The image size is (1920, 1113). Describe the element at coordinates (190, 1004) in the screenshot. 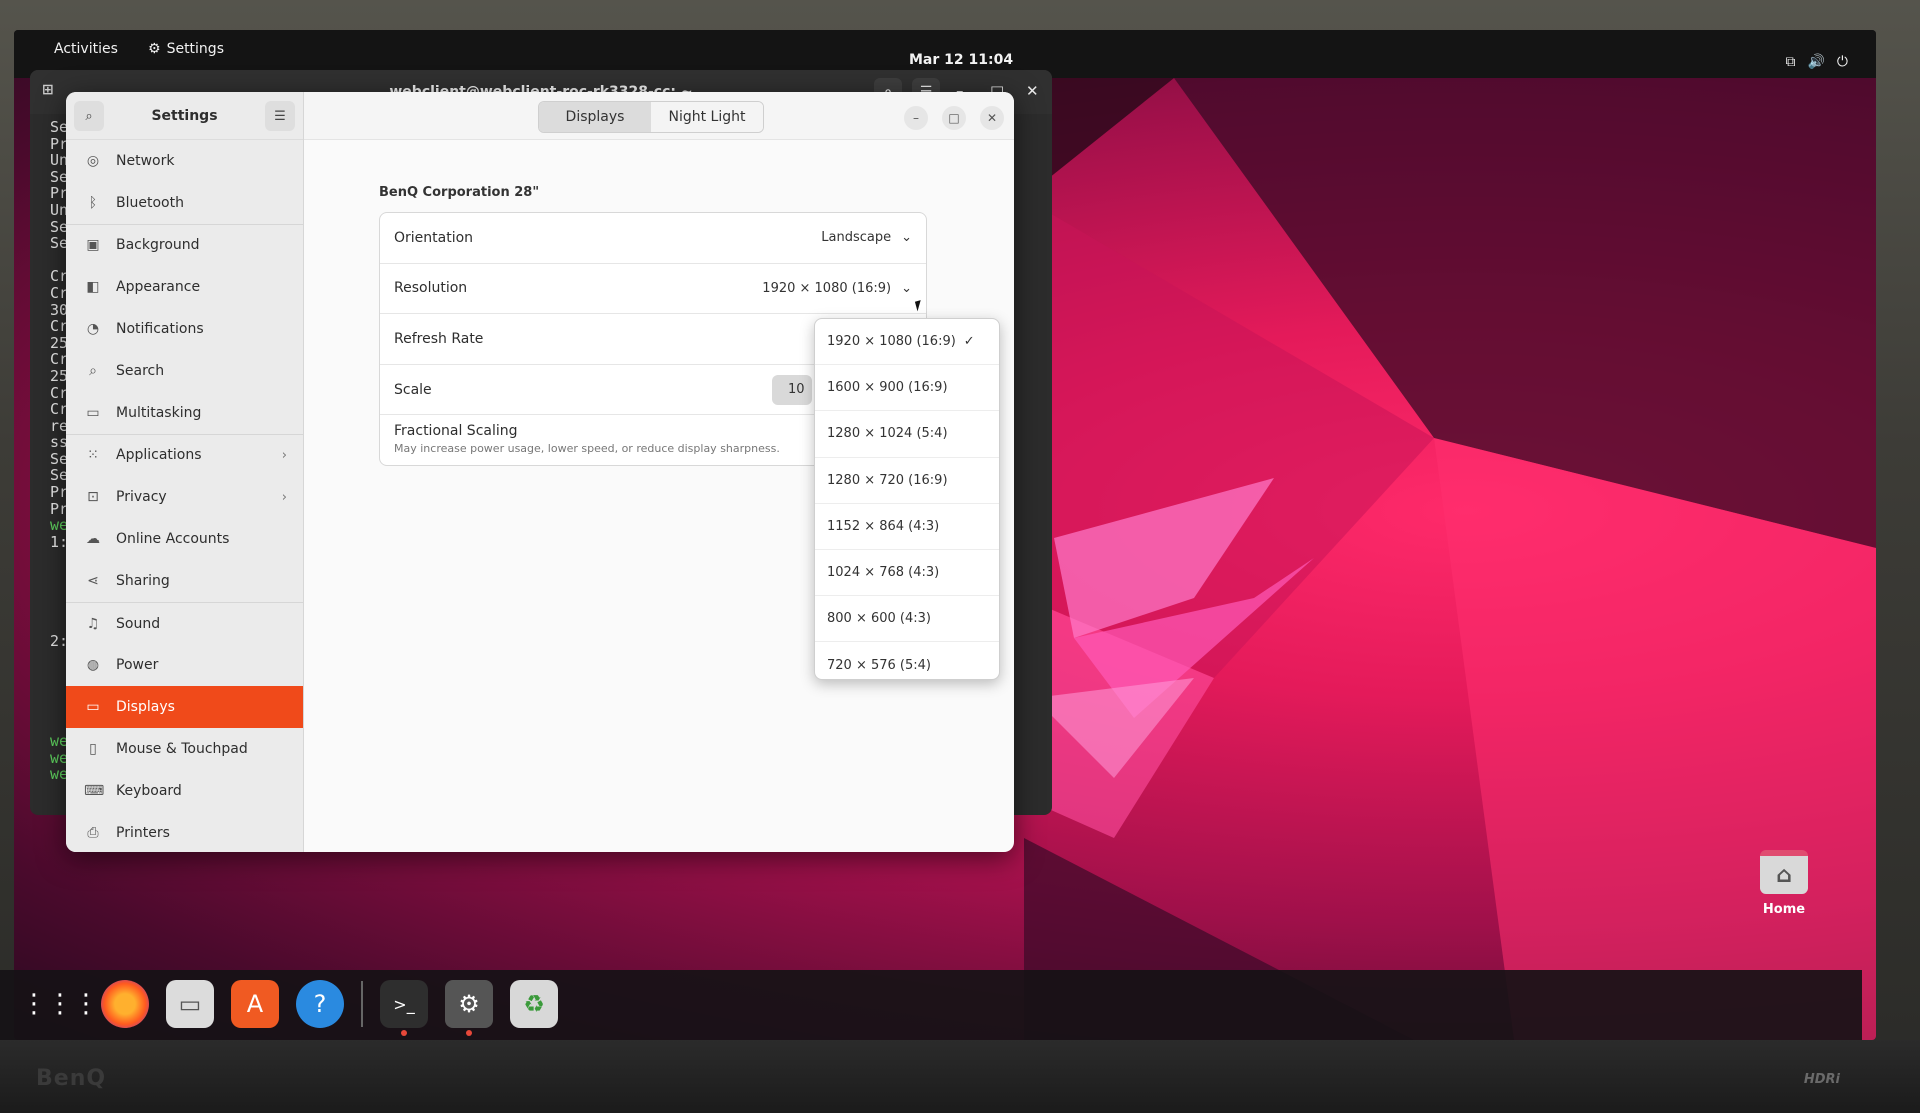

I see `files-icon: ▭` at that location.